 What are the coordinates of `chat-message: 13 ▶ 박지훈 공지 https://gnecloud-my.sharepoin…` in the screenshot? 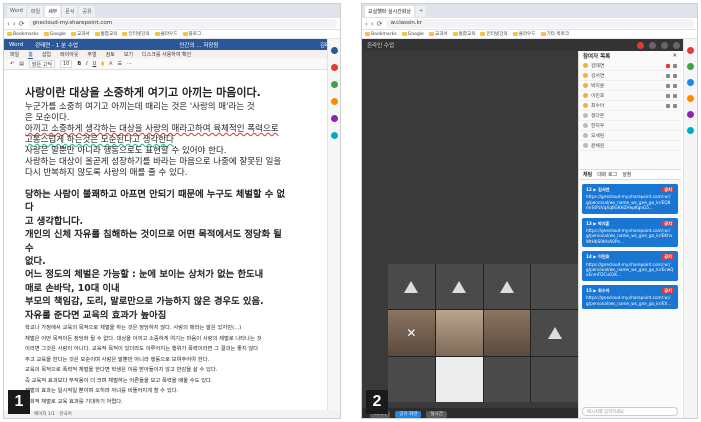 It's located at (630, 232).